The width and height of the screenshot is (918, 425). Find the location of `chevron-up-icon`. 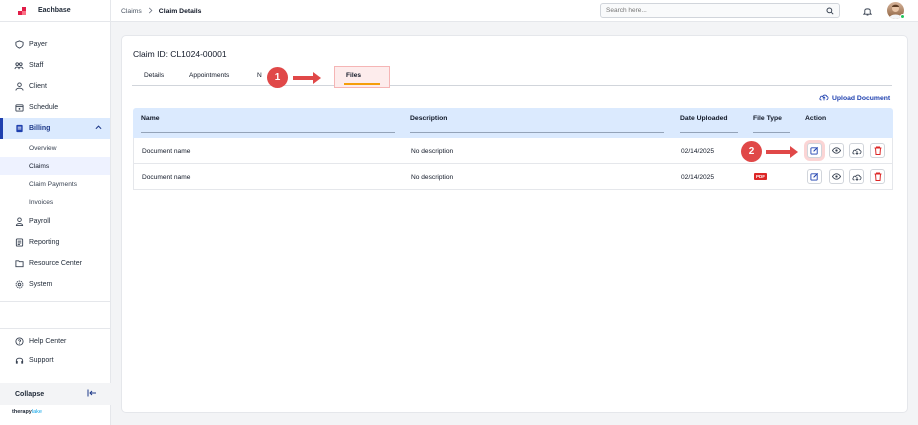

chevron-up-icon is located at coordinates (98, 128).